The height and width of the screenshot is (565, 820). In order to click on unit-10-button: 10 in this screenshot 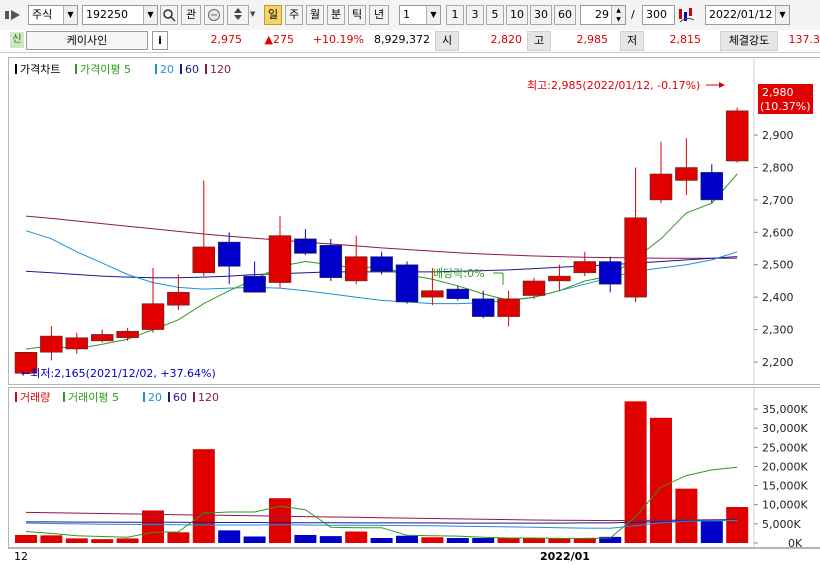, I will do `click(517, 15)`.